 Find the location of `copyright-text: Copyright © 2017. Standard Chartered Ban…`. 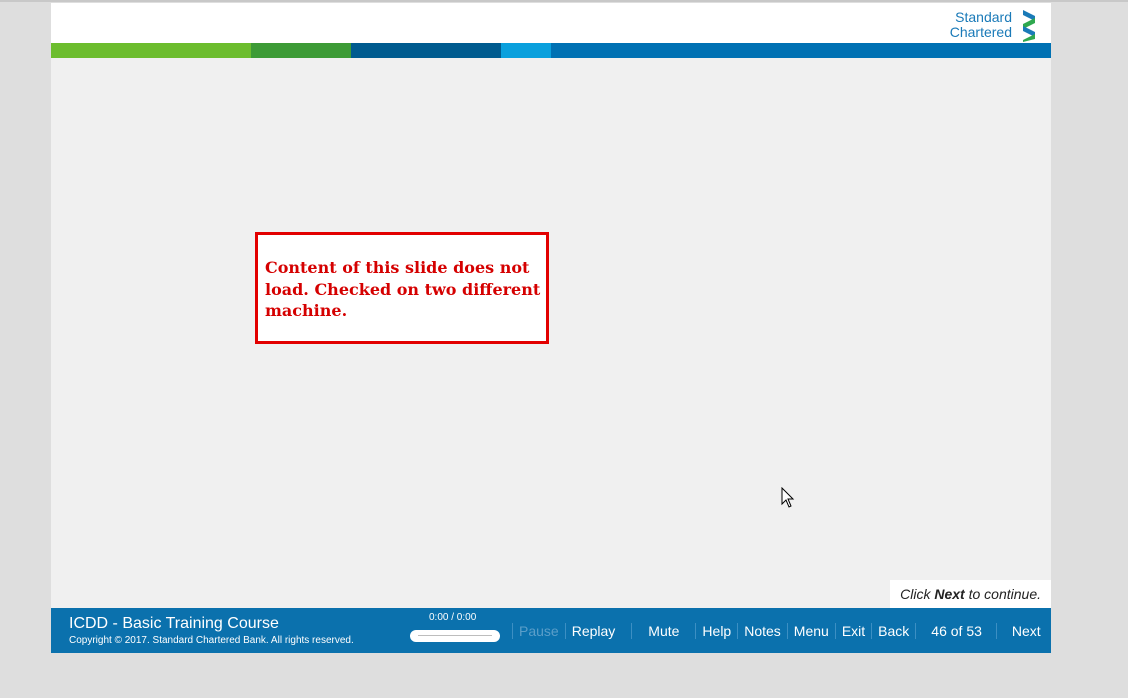

copyright-text: Copyright © 2017. Standard Chartered Ban… is located at coordinates (211, 640).